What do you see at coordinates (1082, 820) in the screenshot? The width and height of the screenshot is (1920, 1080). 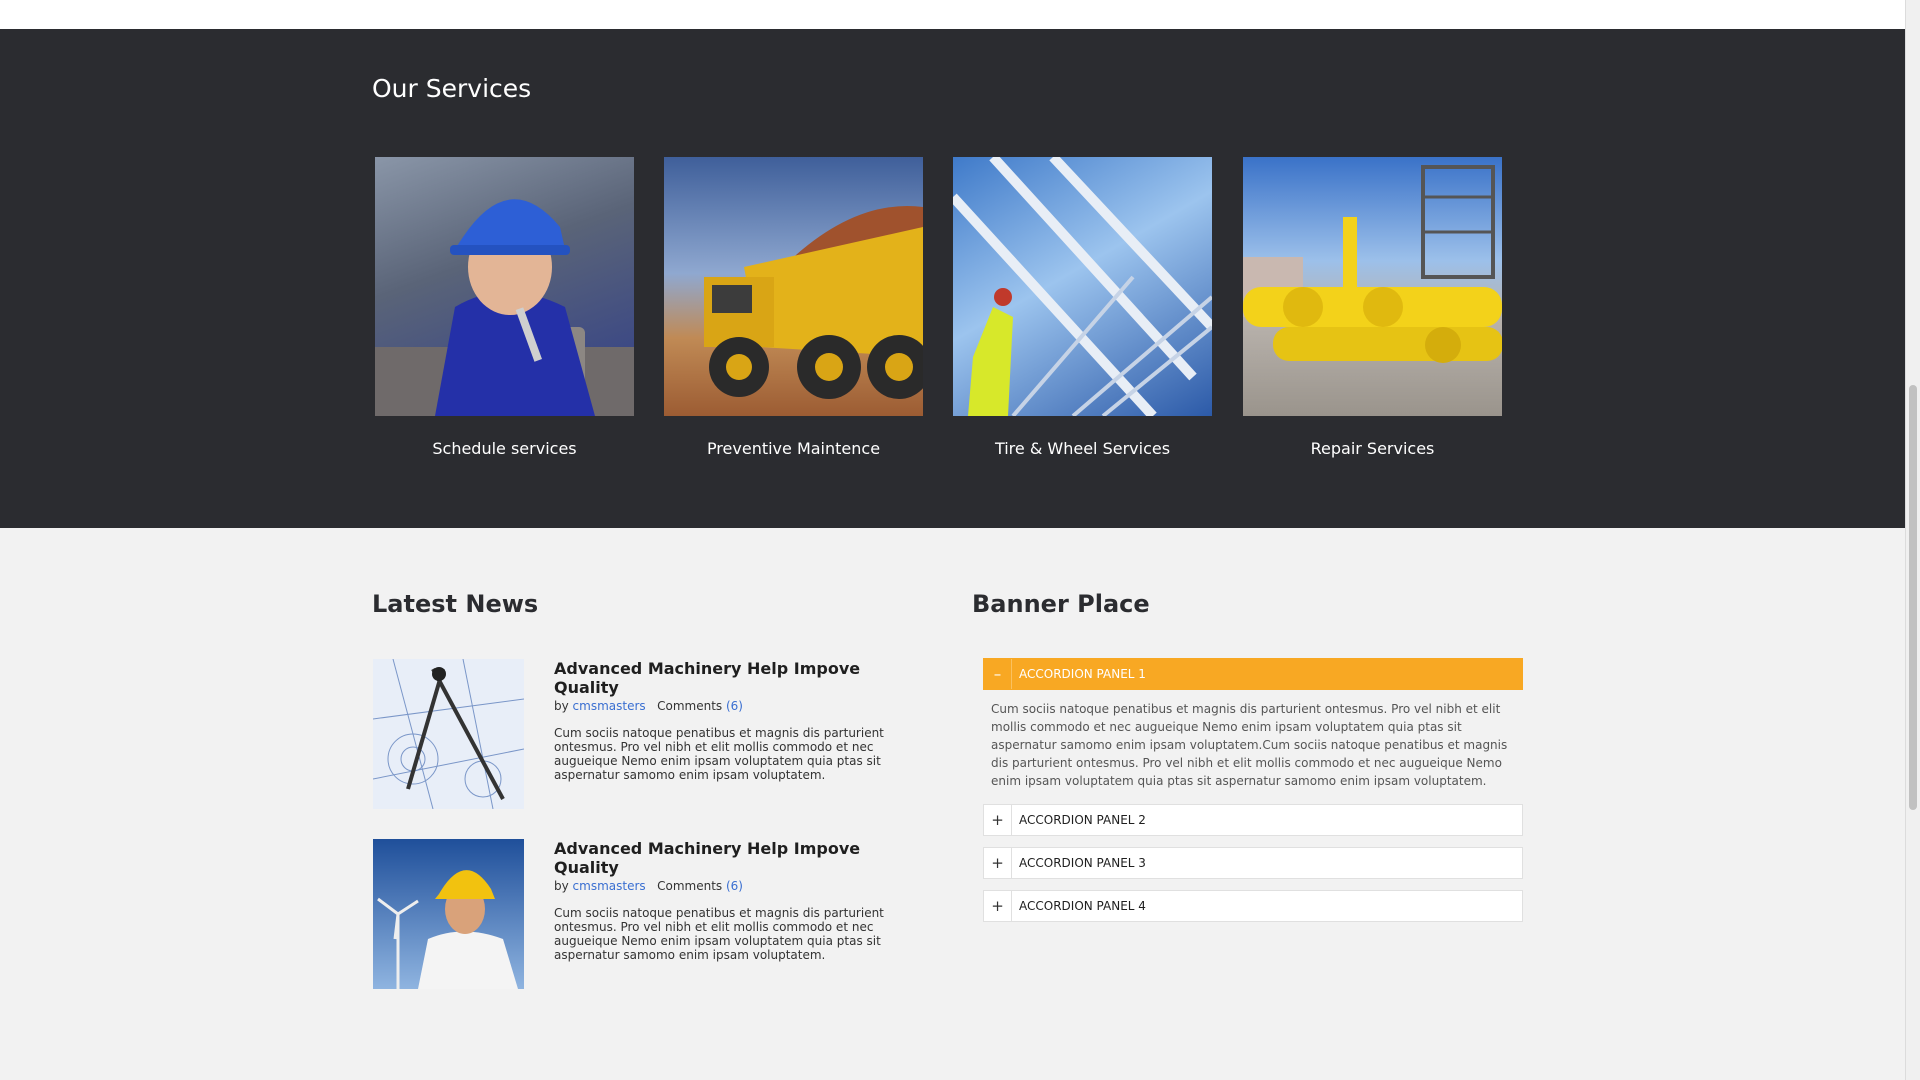 I see `accordion-panel-label: ACCORDION PANEL 2` at bounding box center [1082, 820].